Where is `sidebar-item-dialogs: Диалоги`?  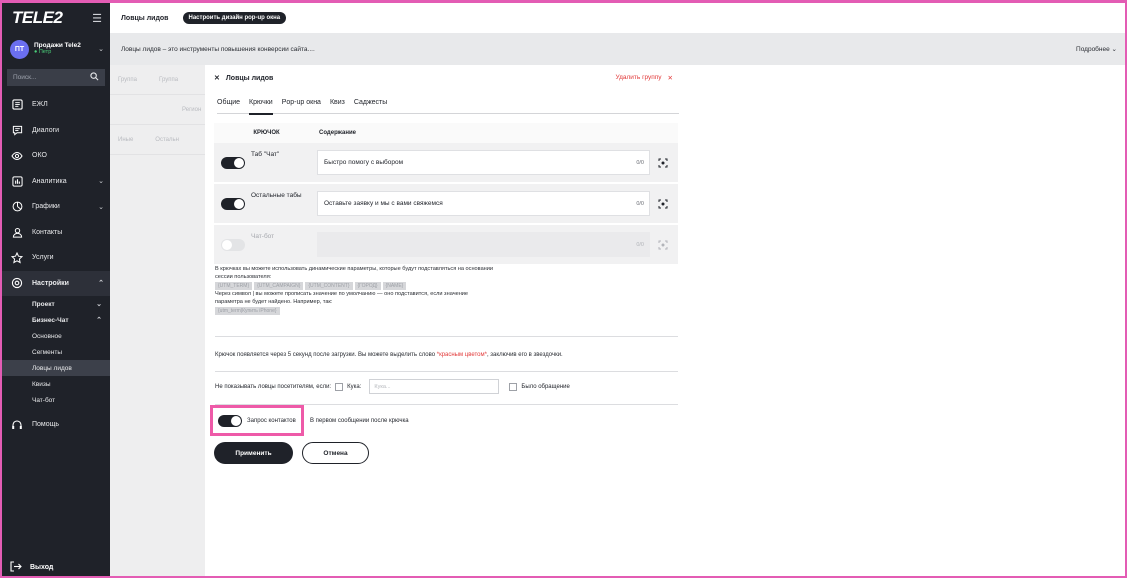
sidebar-item-dialogs: Диалоги is located at coordinates (56, 131).